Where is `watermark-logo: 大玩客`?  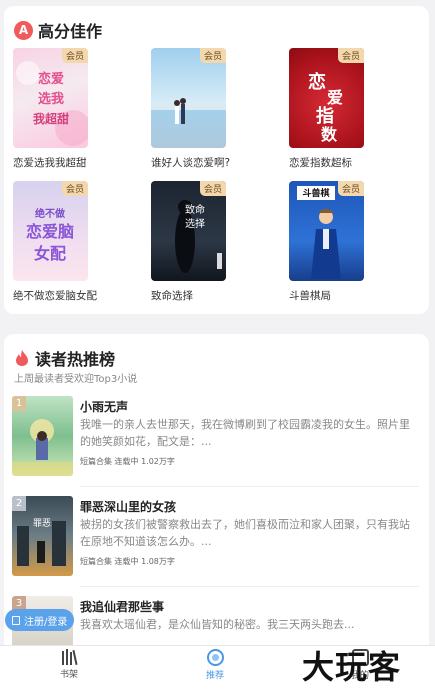
watermark-logo: 大玩客 is located at coordinates (352, 667).